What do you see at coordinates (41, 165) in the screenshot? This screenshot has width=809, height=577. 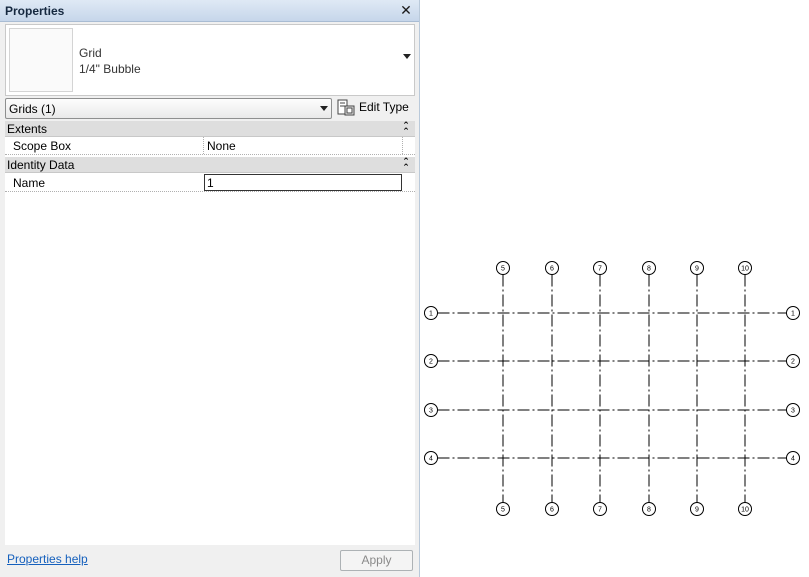 I see `group-label: Identity Data` at bounding box center [41, 165].